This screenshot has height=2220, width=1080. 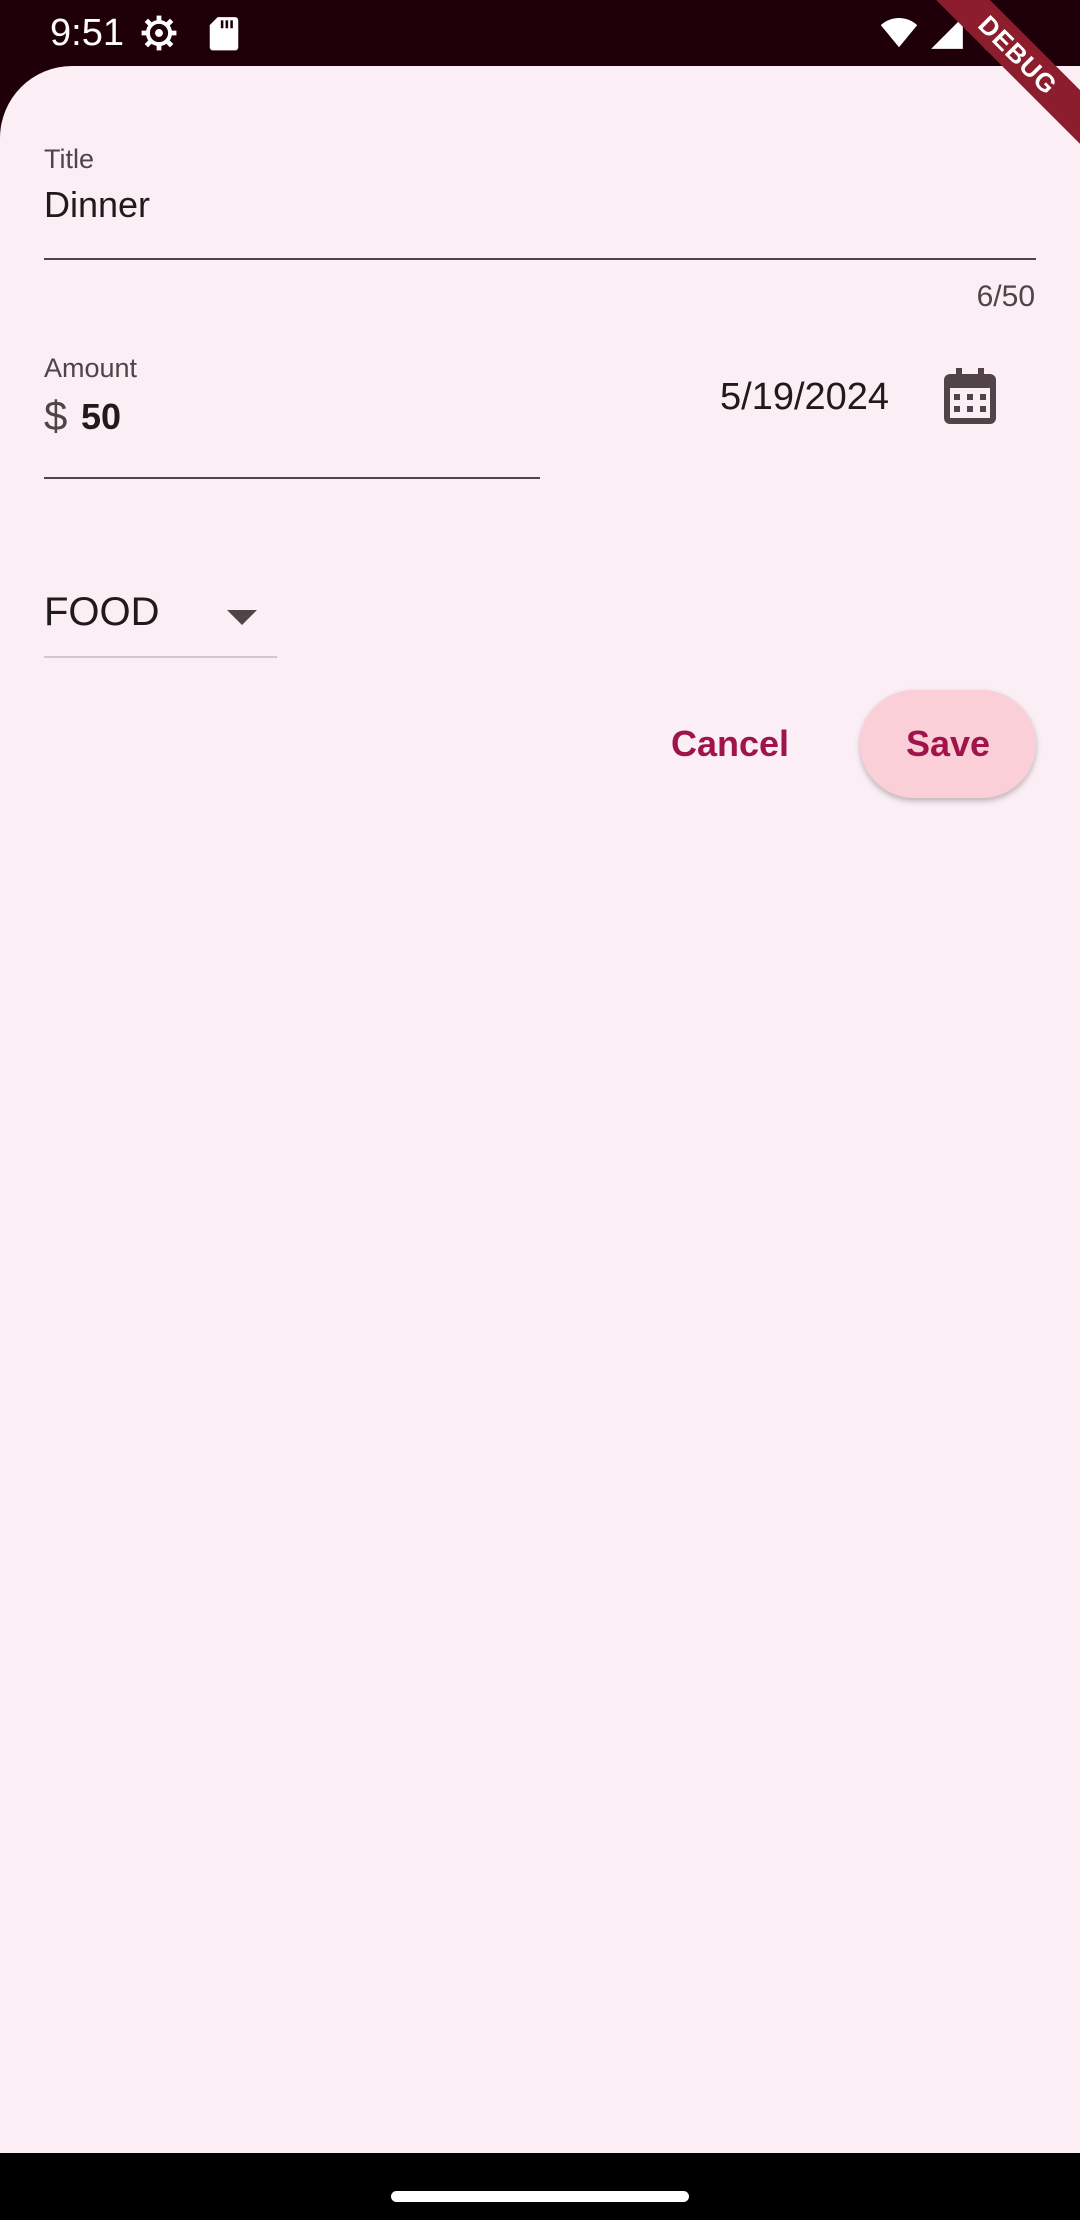 I want to click on sd-card-icon, so click(x=224, y=34).